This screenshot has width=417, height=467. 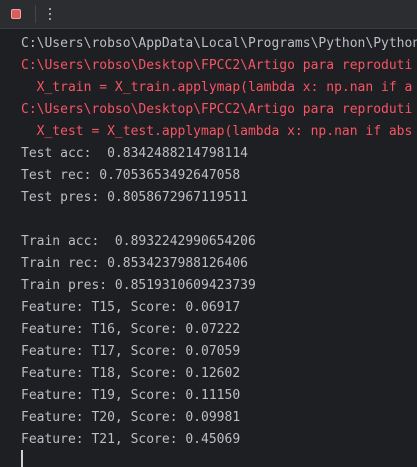 What do you see at coordinates (131, 395) in the screenshot?
I see `console-line: Feature: T19, Score: 0.11150` at bounding box center [131, 395].